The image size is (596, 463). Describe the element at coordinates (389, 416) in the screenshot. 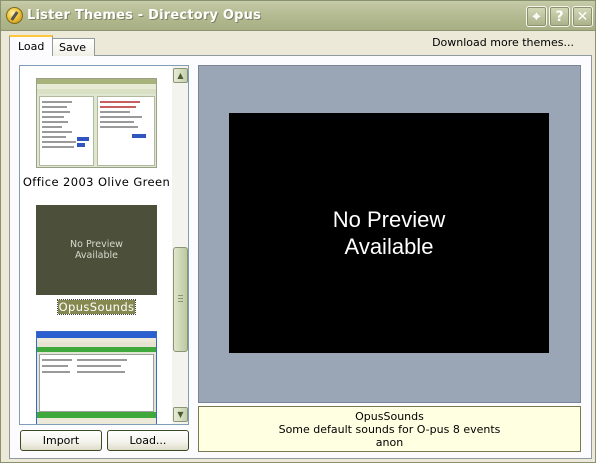

I see `info-theme-name: OpusSounds` at that location.